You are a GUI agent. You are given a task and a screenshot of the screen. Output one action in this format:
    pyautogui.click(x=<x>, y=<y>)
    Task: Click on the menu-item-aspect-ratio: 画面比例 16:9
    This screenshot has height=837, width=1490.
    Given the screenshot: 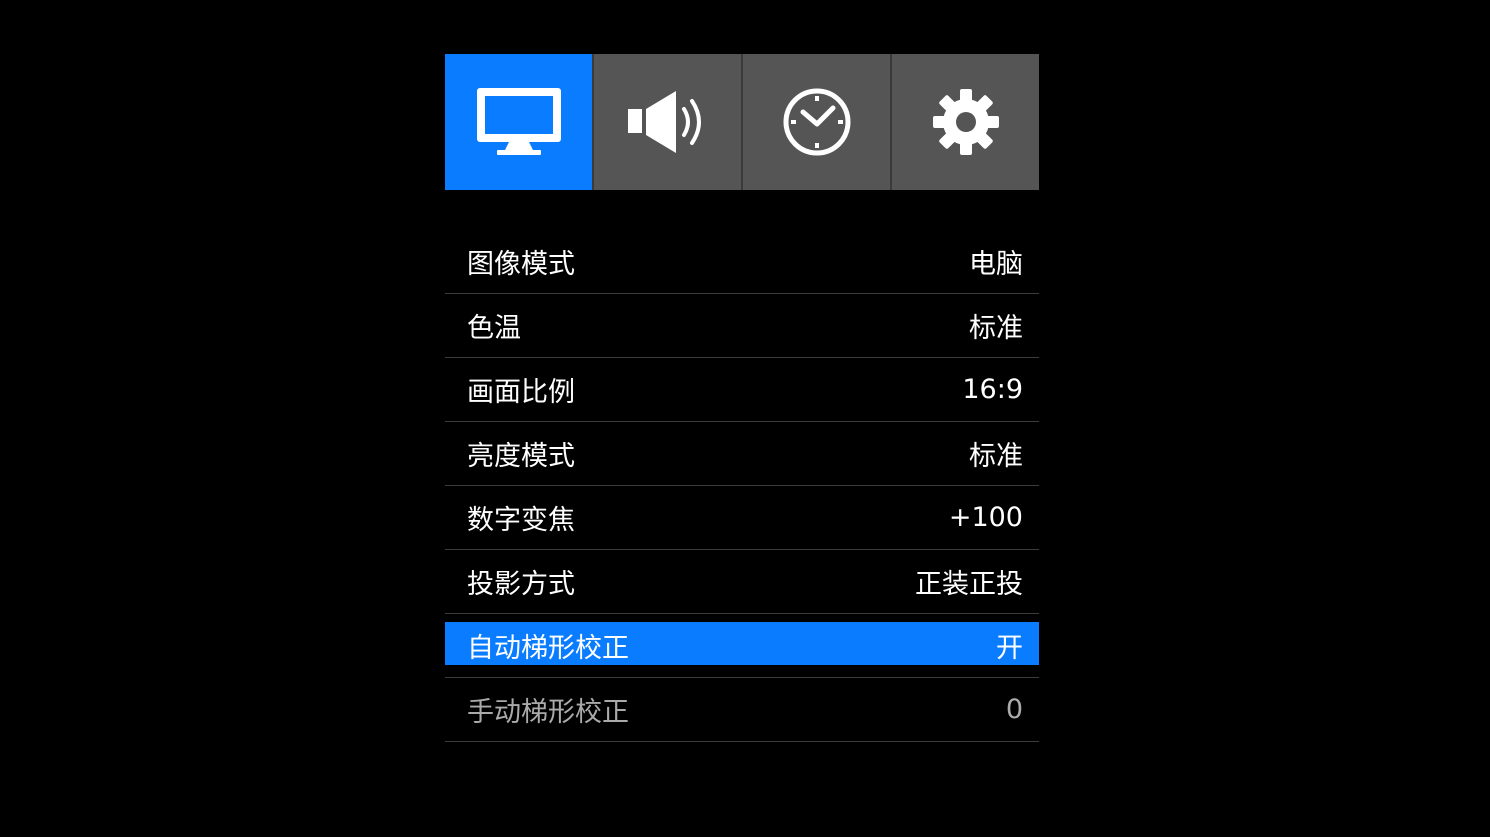 What is the action you would take?
    pyautogui.click(x=742, y=390)
    